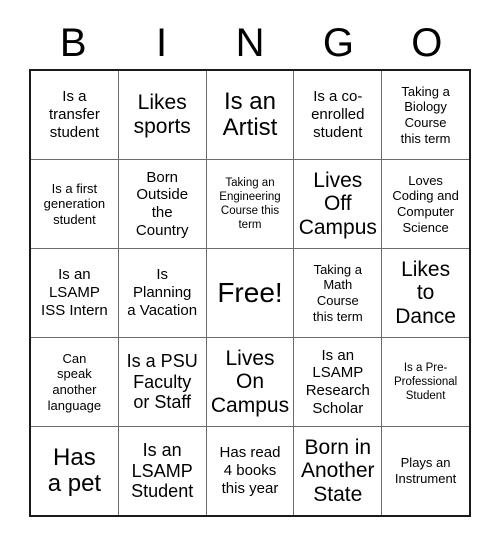 The width and height of the screenshot is (500, 544). Describe the element at coordinates (338, 43) in the screenshot. I see `bingo-header-letter-g: G` at that location.